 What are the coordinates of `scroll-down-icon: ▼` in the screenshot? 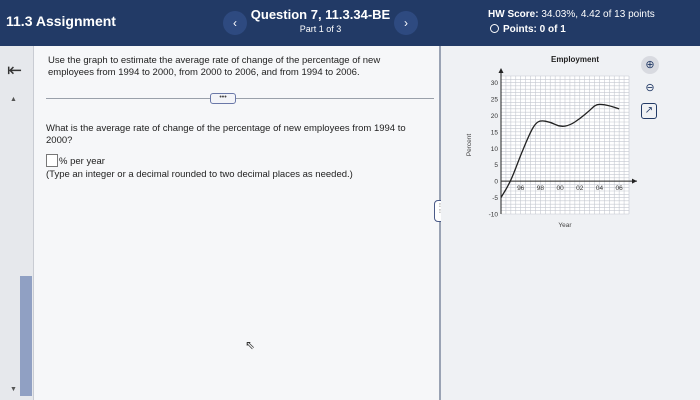 It's located at (13, 389).